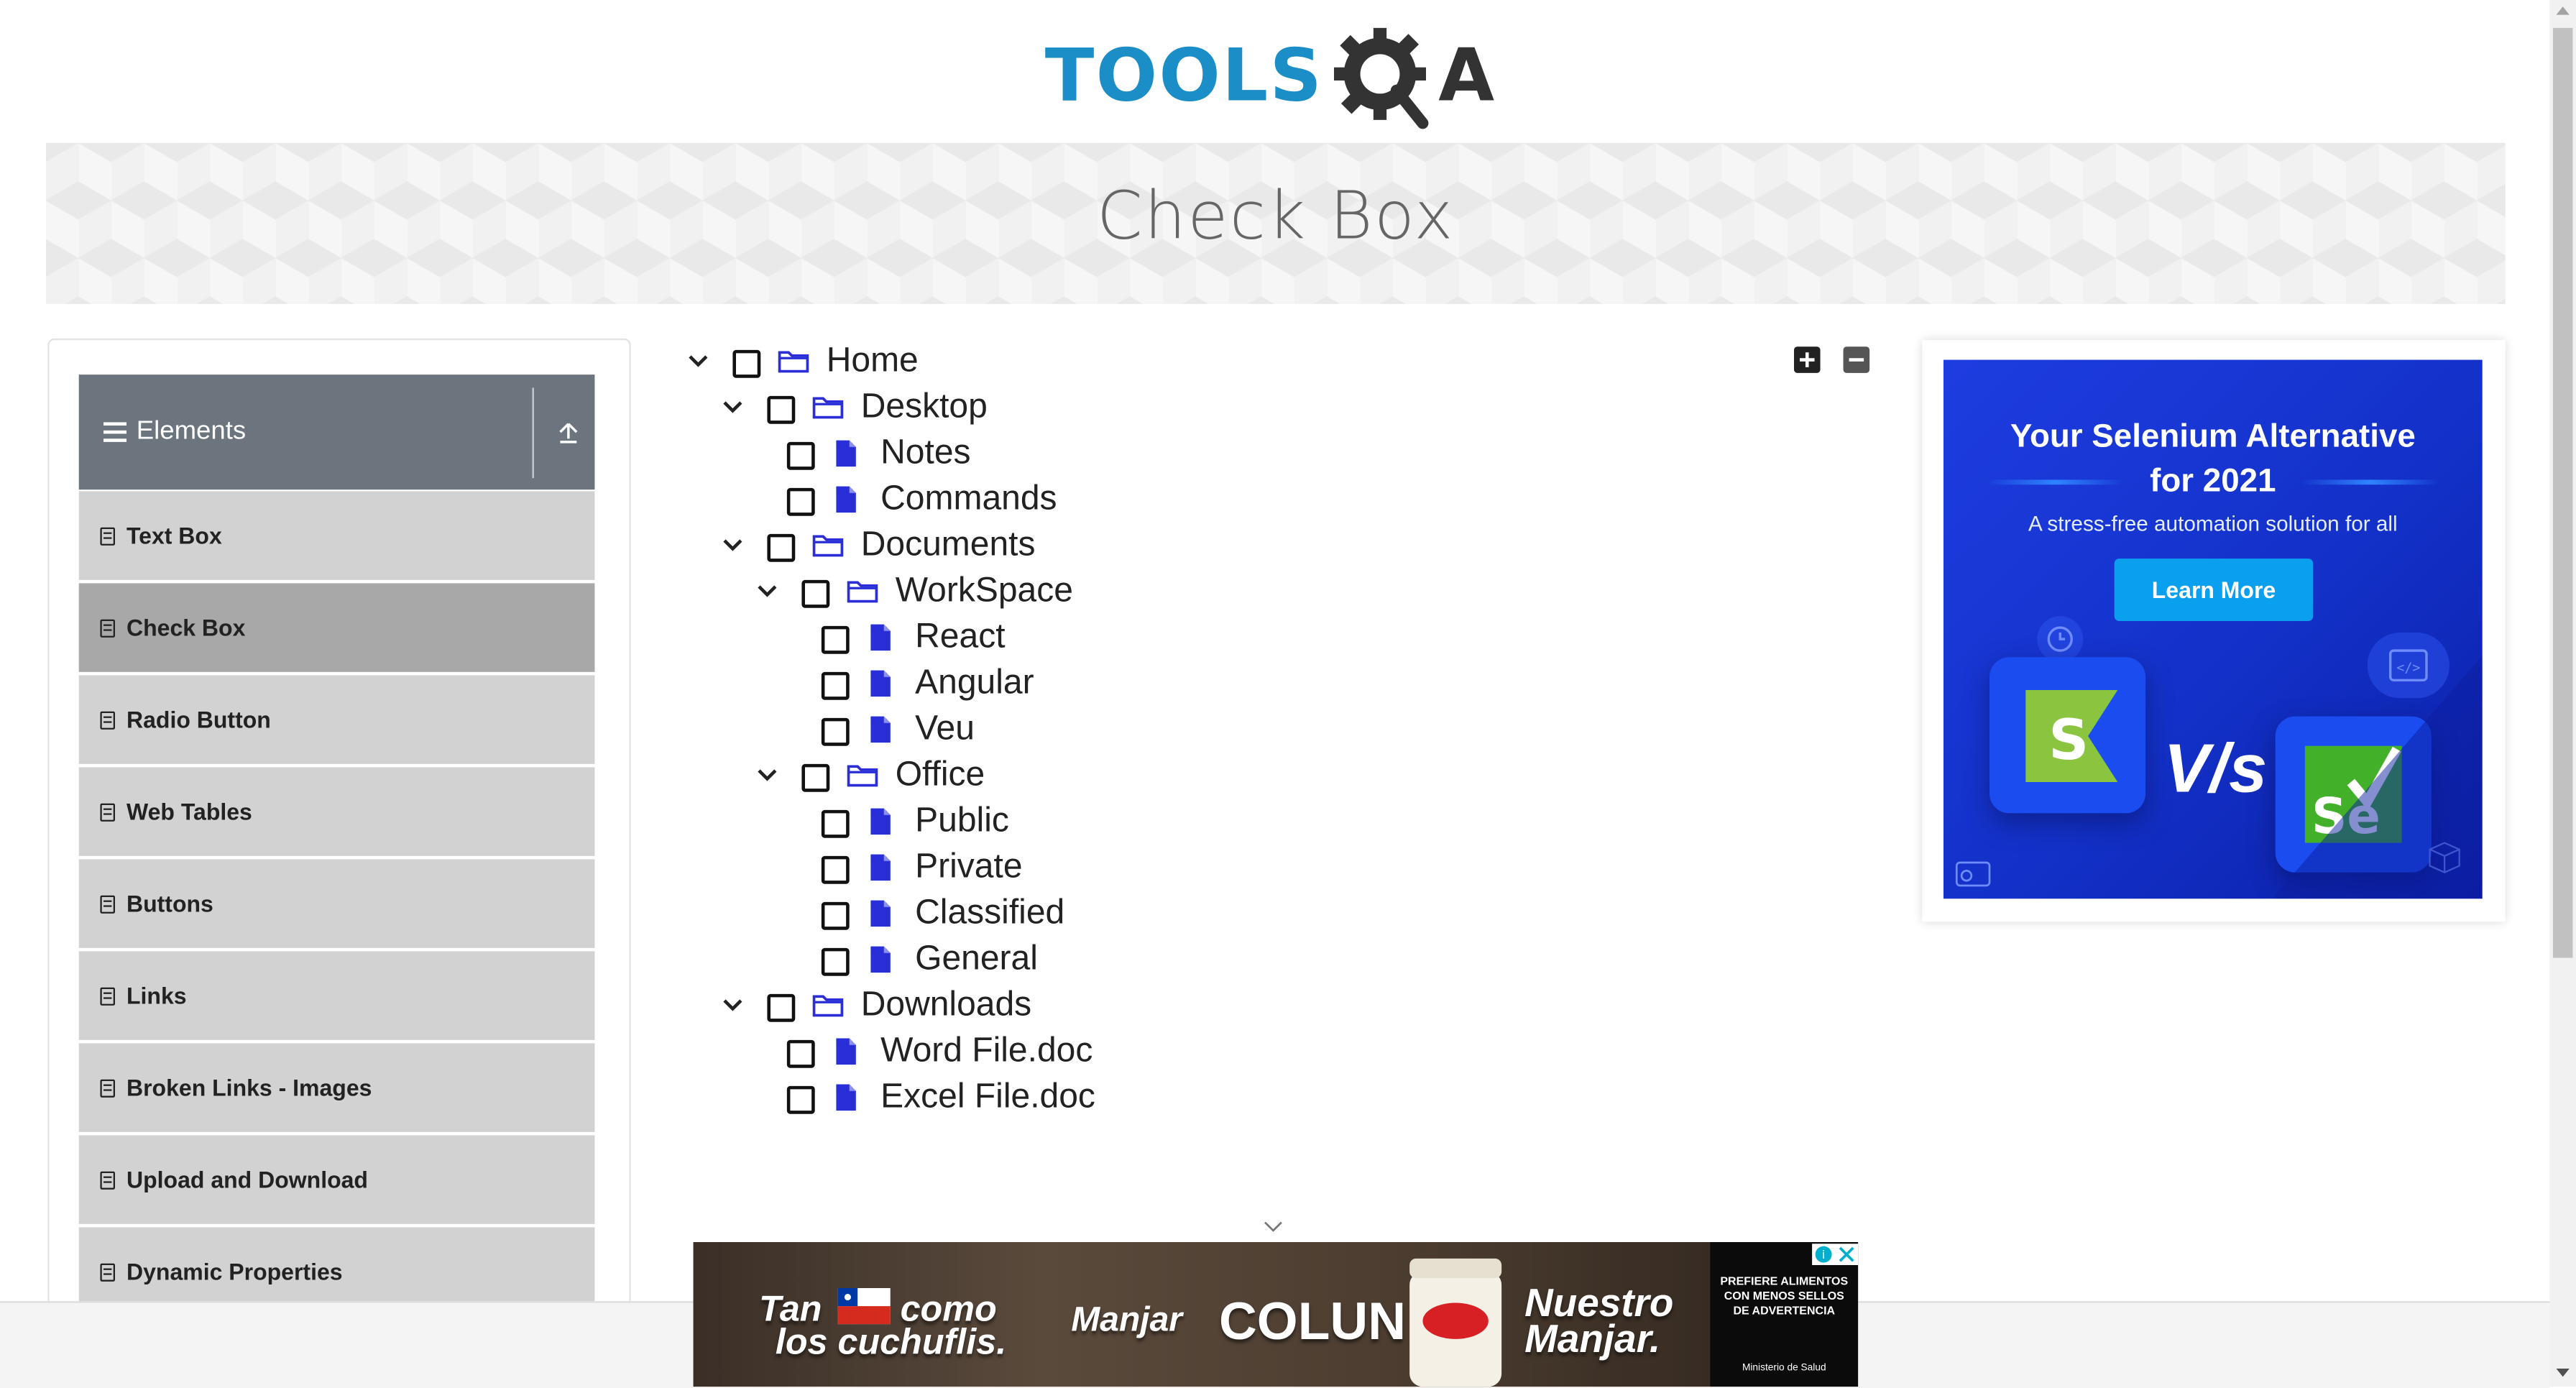 The image size is (2576, 1388). I want to click on menu-item-broken-links: Broken Links - Images, so click(336, 1087).